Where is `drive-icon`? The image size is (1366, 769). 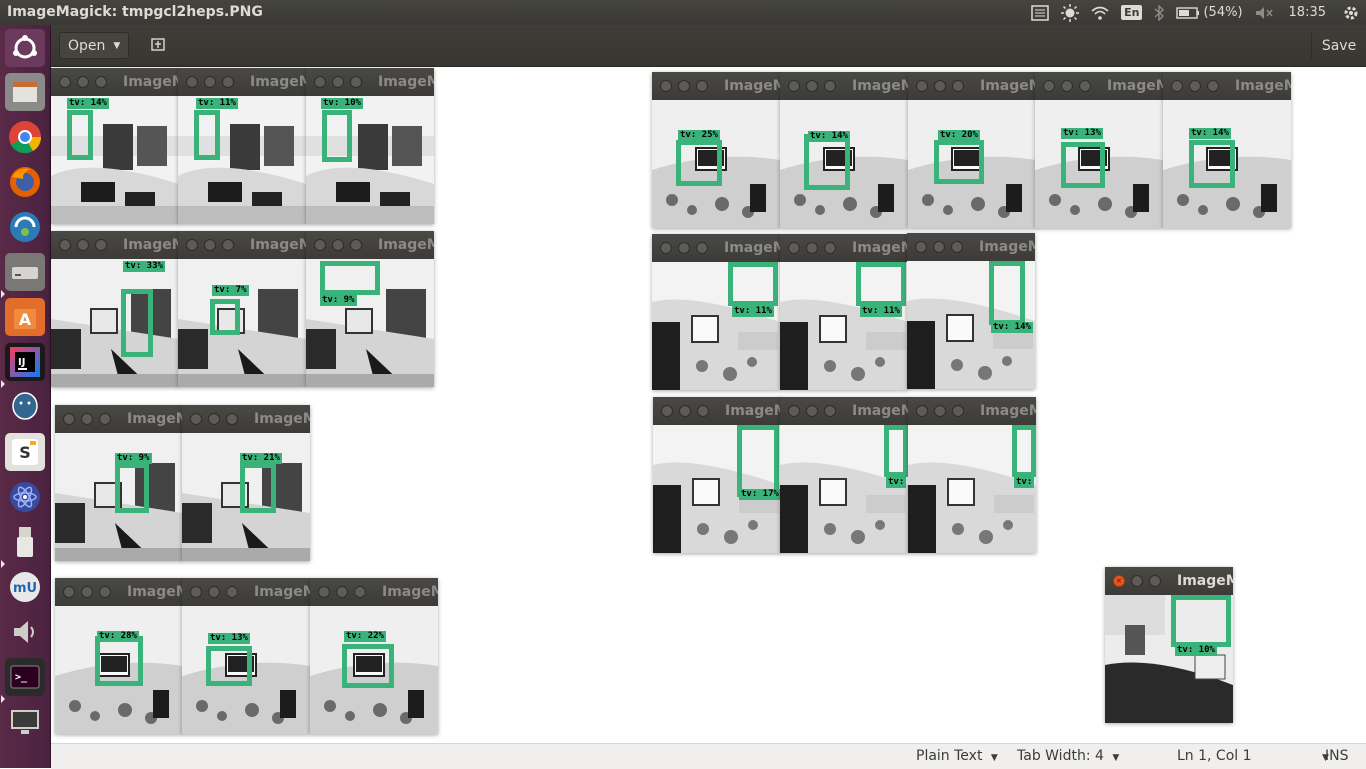 drive-icon is located at coordinates (25, 272).